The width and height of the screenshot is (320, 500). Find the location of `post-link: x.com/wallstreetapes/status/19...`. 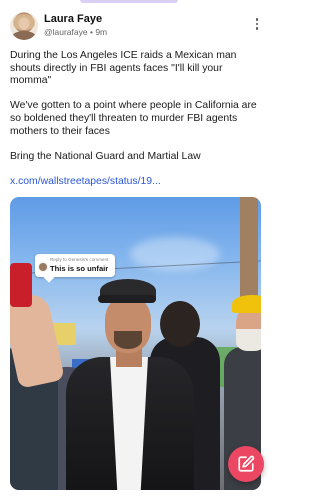

post-link: x.com/wallstreetapes/status/19... is located at coordinates (85, 181).